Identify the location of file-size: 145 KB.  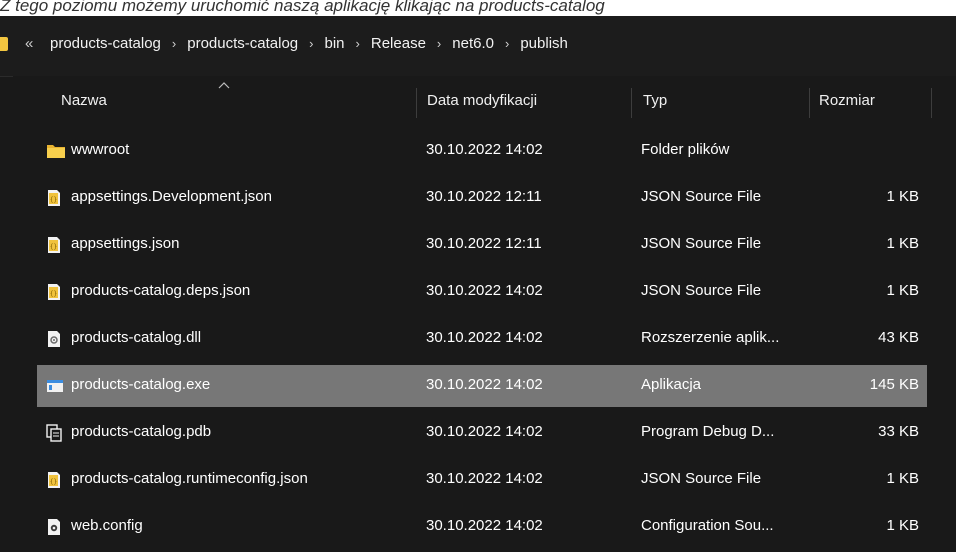
(894, 384).